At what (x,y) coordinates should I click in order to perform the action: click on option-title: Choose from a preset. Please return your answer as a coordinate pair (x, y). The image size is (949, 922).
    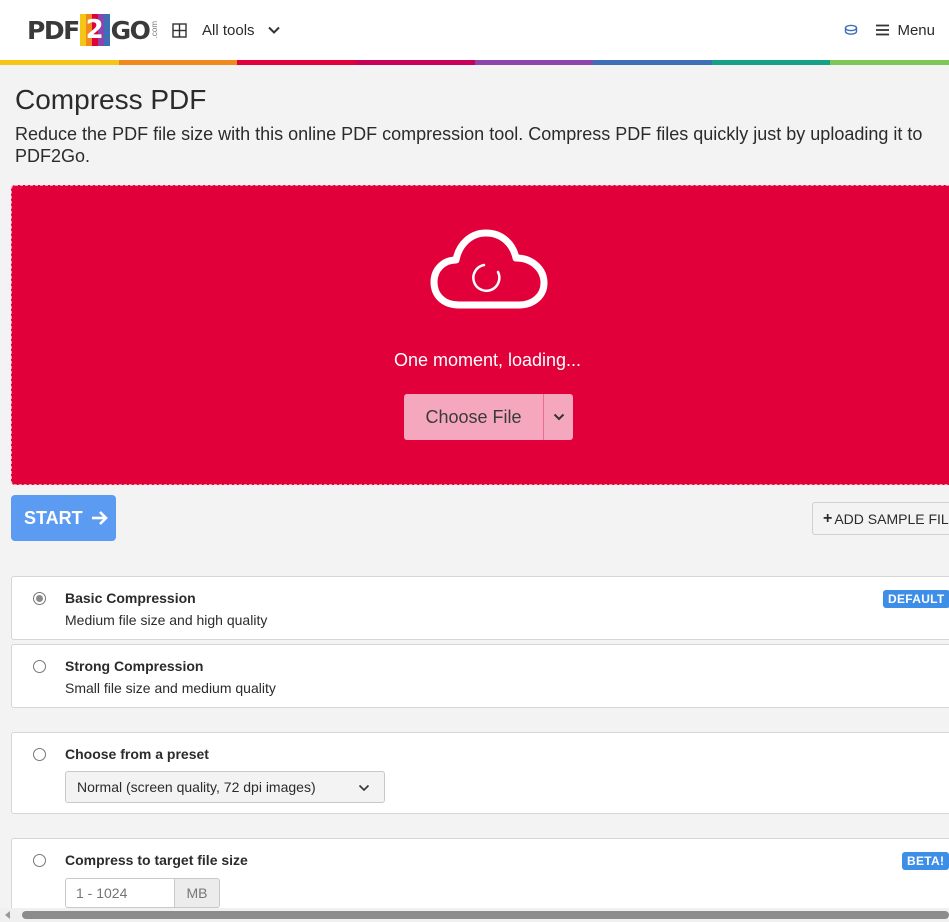
    Looking at the image, I should click on (137, 754).